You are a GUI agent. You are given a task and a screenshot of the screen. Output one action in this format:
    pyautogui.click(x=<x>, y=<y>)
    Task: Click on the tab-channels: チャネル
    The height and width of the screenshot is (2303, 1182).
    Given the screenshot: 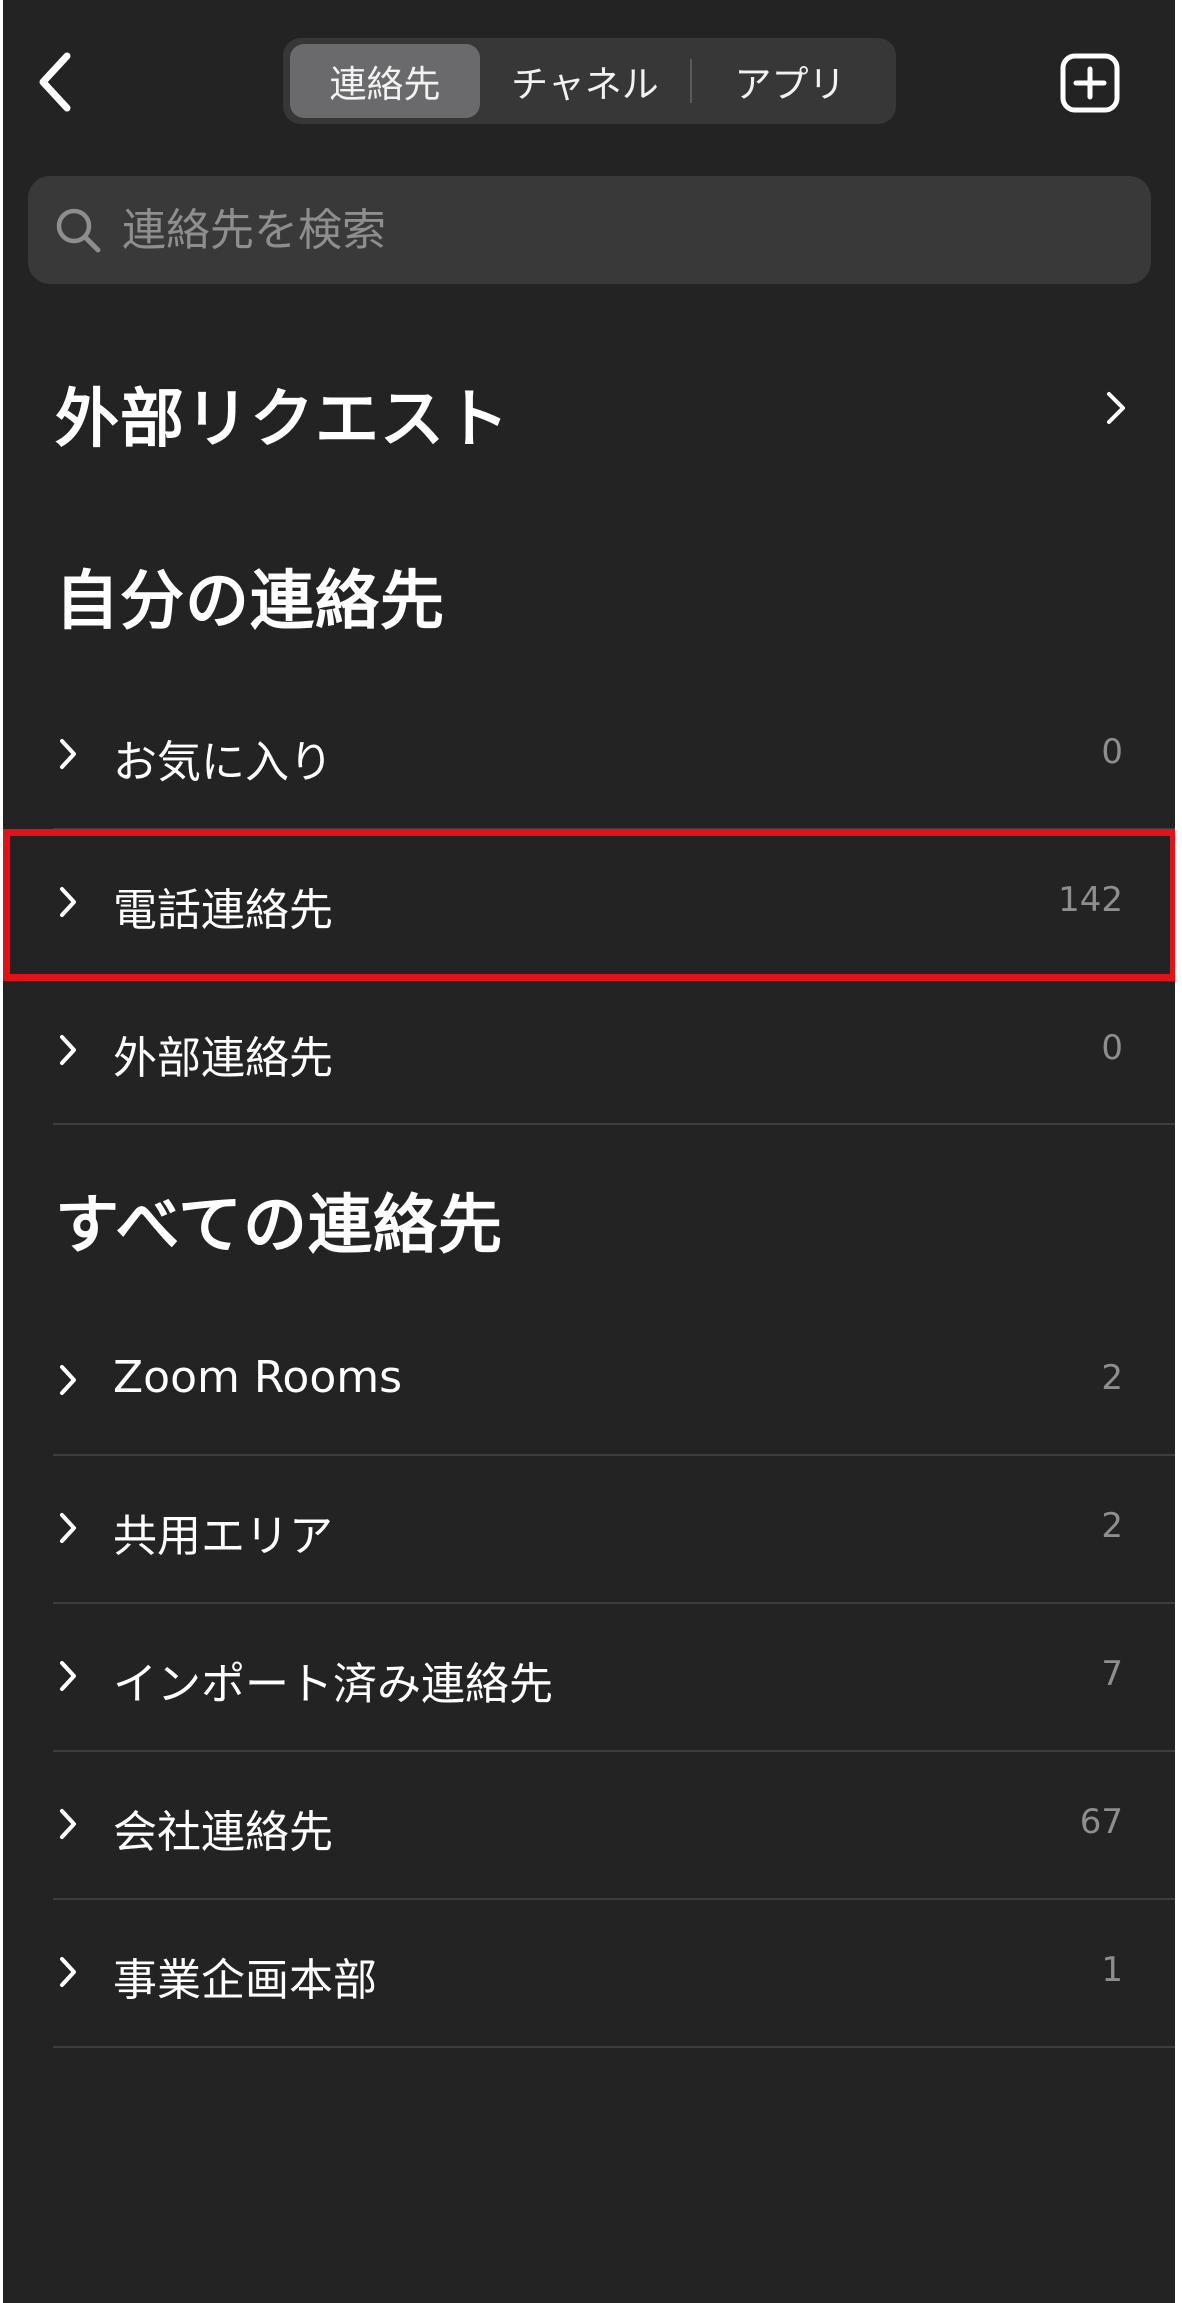 What is the action you would take?
    pyautogui.click(x=585, y=81)
    